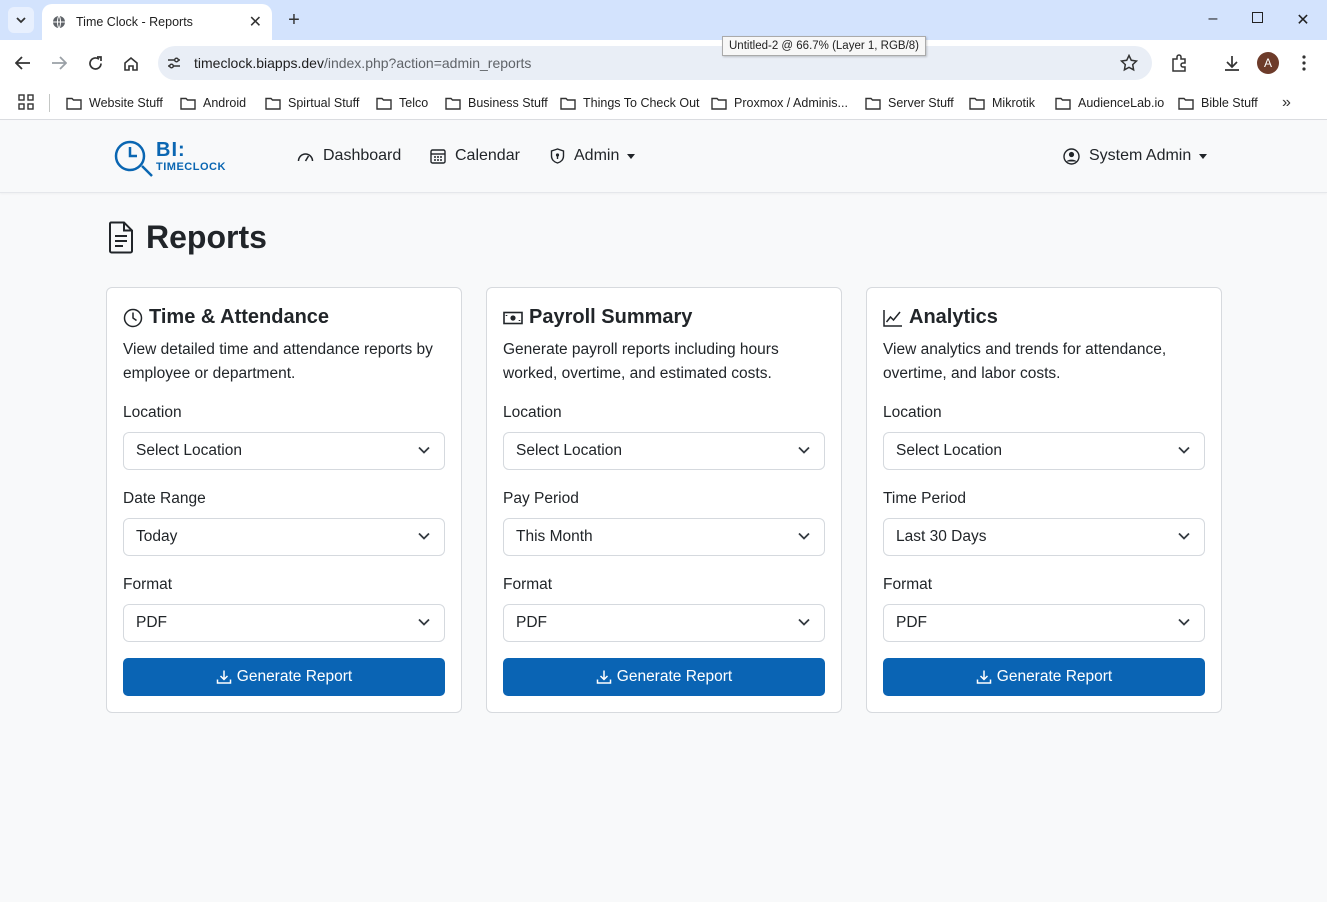 The height and width of the screenshot is (902, 1327). Describe the element at coordinates (95, 63) in the screenshot. I see `reload-icon` at that location.